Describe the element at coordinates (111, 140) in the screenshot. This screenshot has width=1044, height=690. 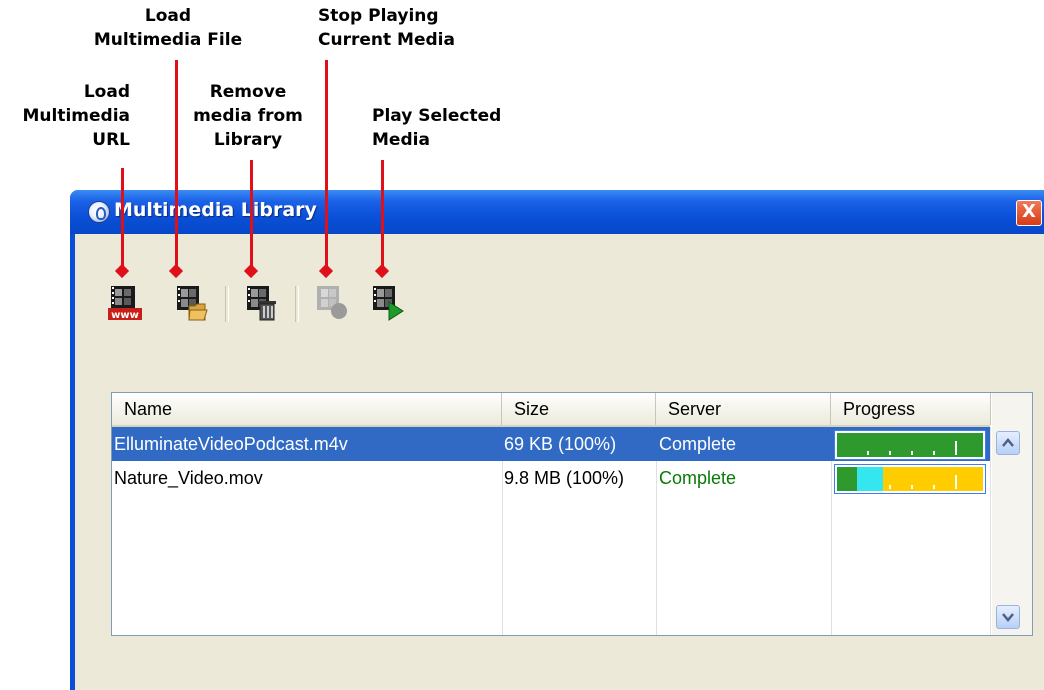
I see `callout-text: URL` at that location.